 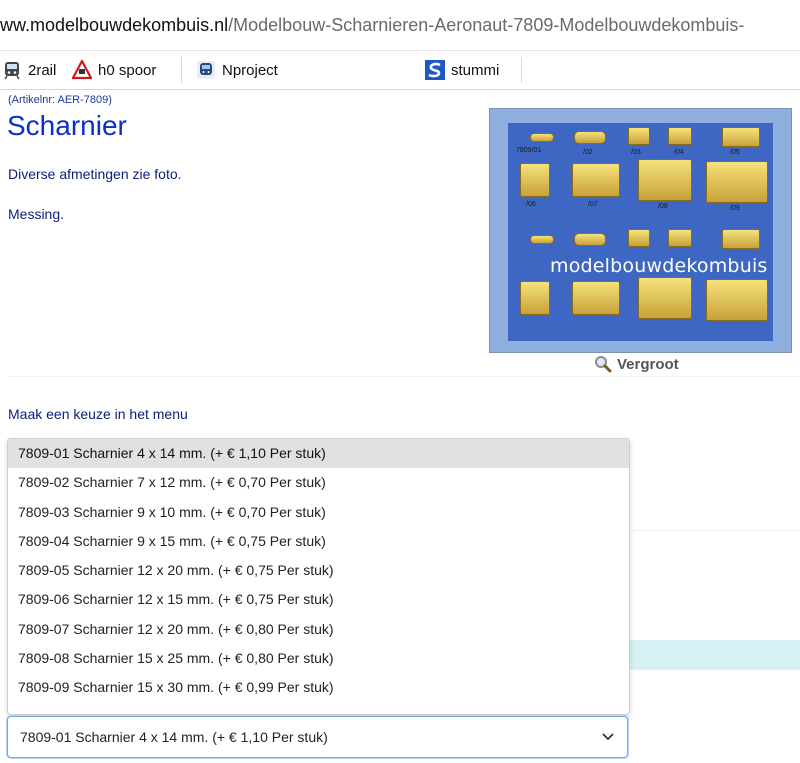 What do you see at coordinates (475, 70) in the screenshot?
I see `bookmark-label: stummi` at bounding box center [475, 70].